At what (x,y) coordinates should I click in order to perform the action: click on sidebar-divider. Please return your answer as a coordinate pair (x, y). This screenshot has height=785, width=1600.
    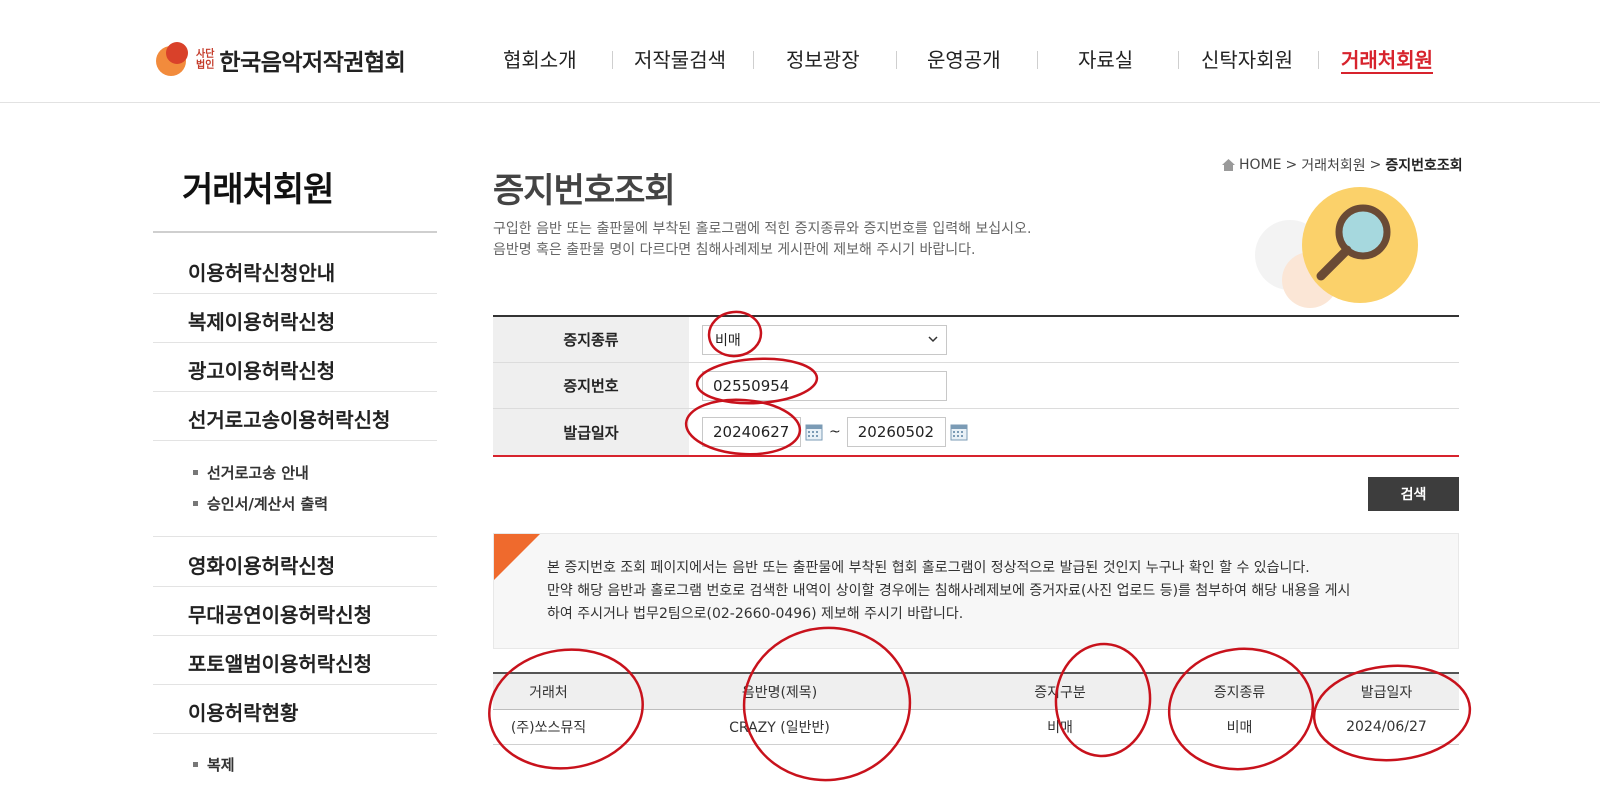
    Looking at the image, I should click on (295, 536).